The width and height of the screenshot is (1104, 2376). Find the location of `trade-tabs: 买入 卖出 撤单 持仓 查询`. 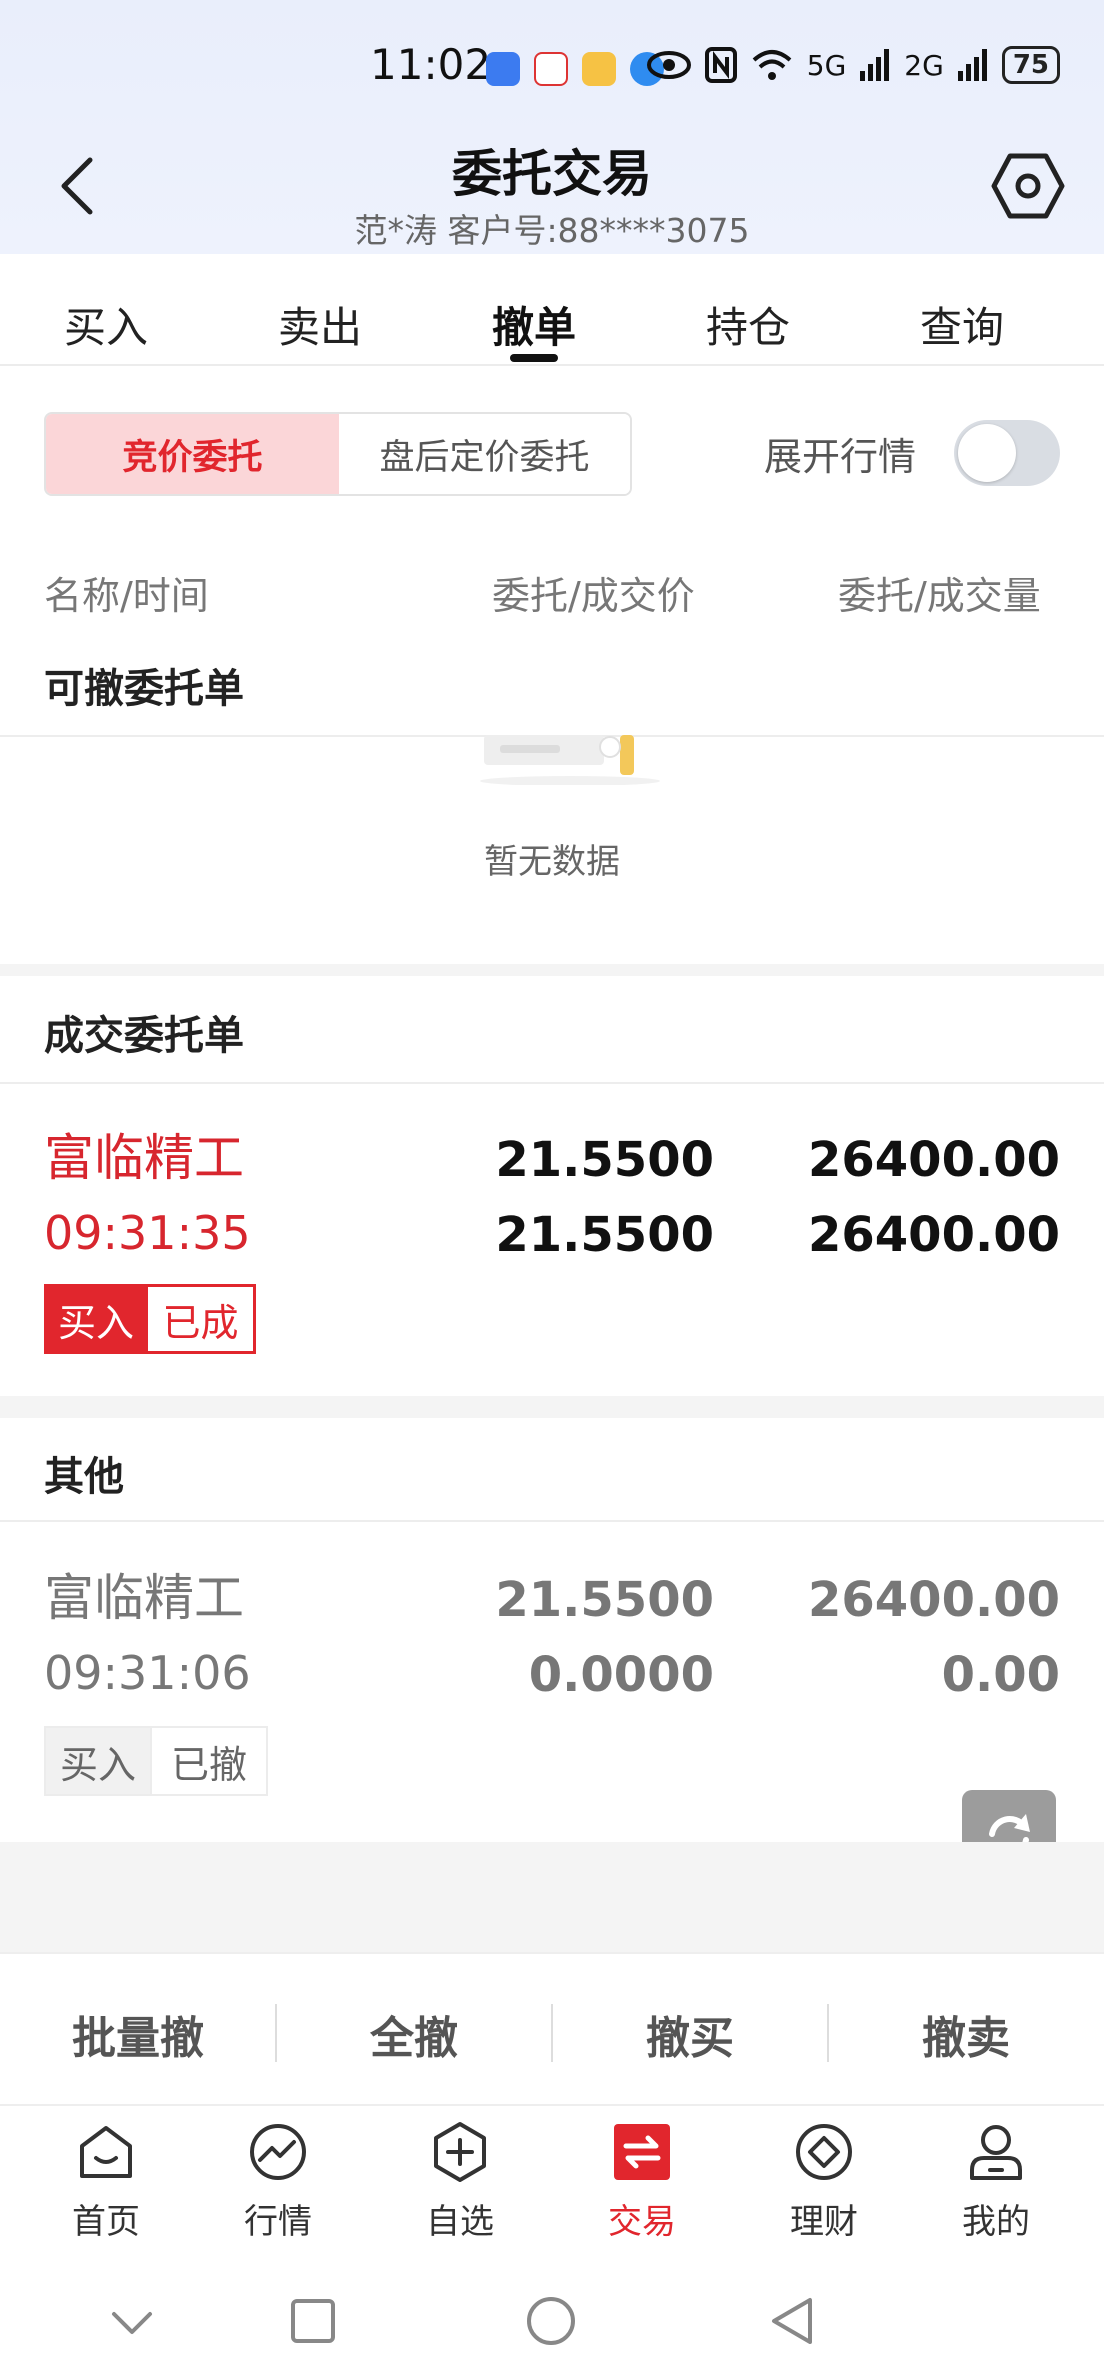

trade-tabs: 买入 卖出 撤单 持仓 查询 is located at coordinates (552, 310).